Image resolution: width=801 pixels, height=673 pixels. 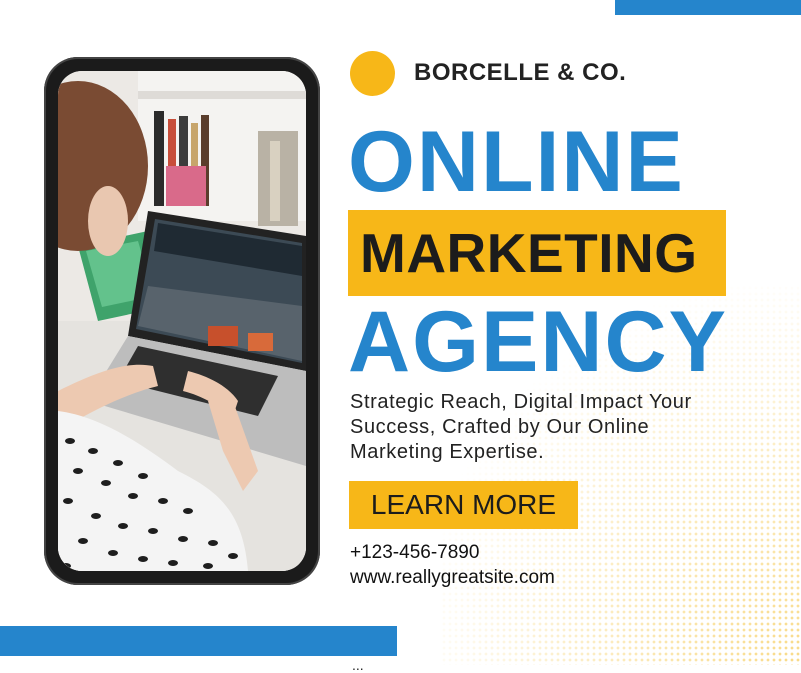 What do you see at coordinates (708, 7) in the screenshot?
I see `top-accent-bar` at bounding box center [708, 7].